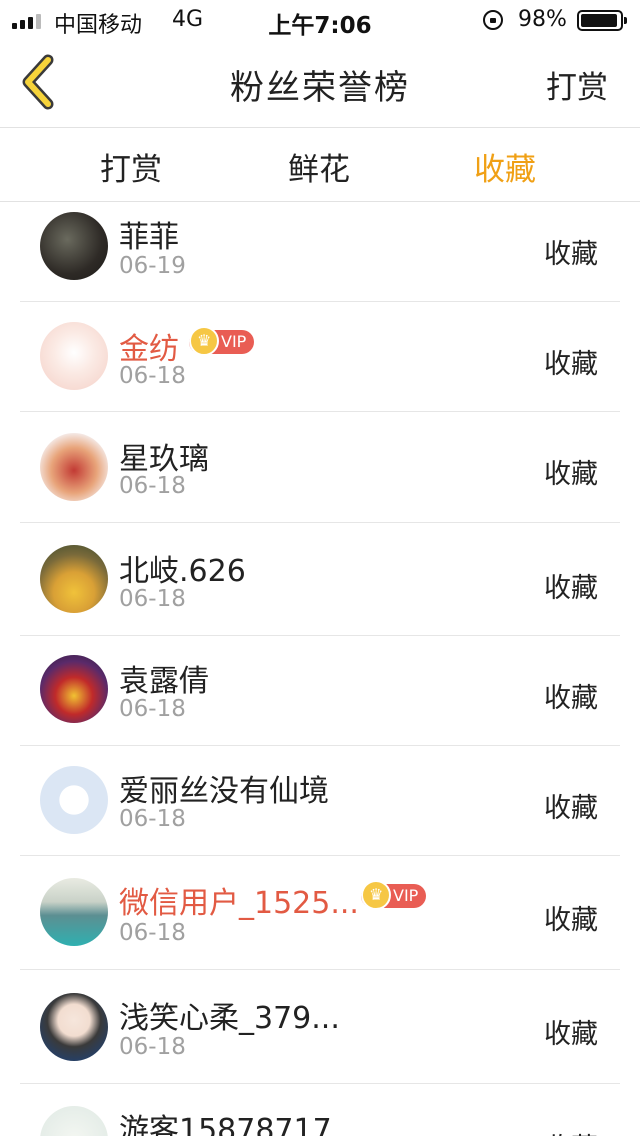 The image size is (640, 1136). I want to click on user-name: 星玖璃, so click(164, 459).